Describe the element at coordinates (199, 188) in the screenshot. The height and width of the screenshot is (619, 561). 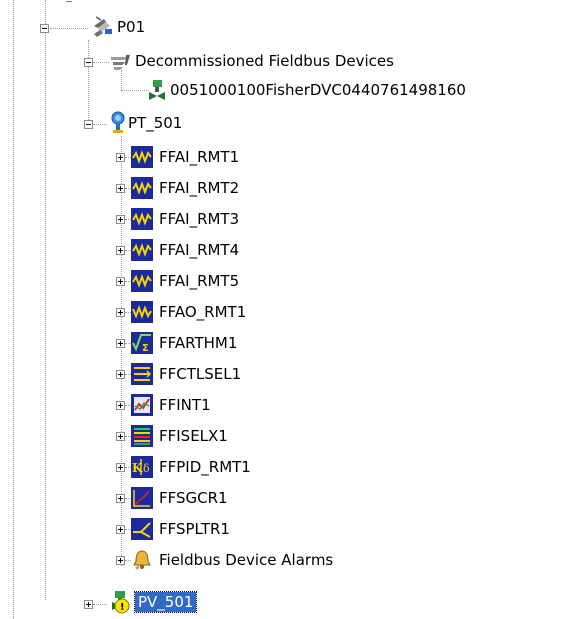
I see `tree-node-block: FFAI_RMT2` at that location.